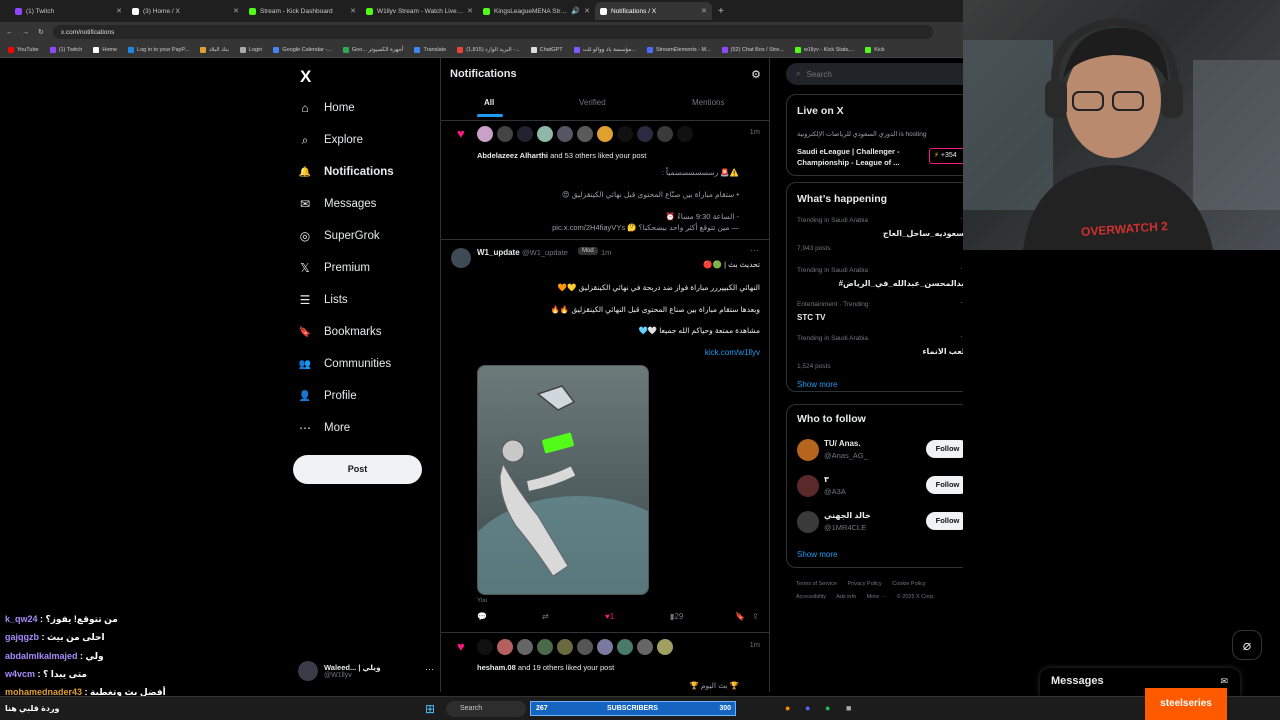 The width and height of the screenshot is (1280, 720). What do you see at coordinates (326, 108) in the screenshot?
I see `nav-item-home: ⌂ Home` at bounding box center [326, 108].